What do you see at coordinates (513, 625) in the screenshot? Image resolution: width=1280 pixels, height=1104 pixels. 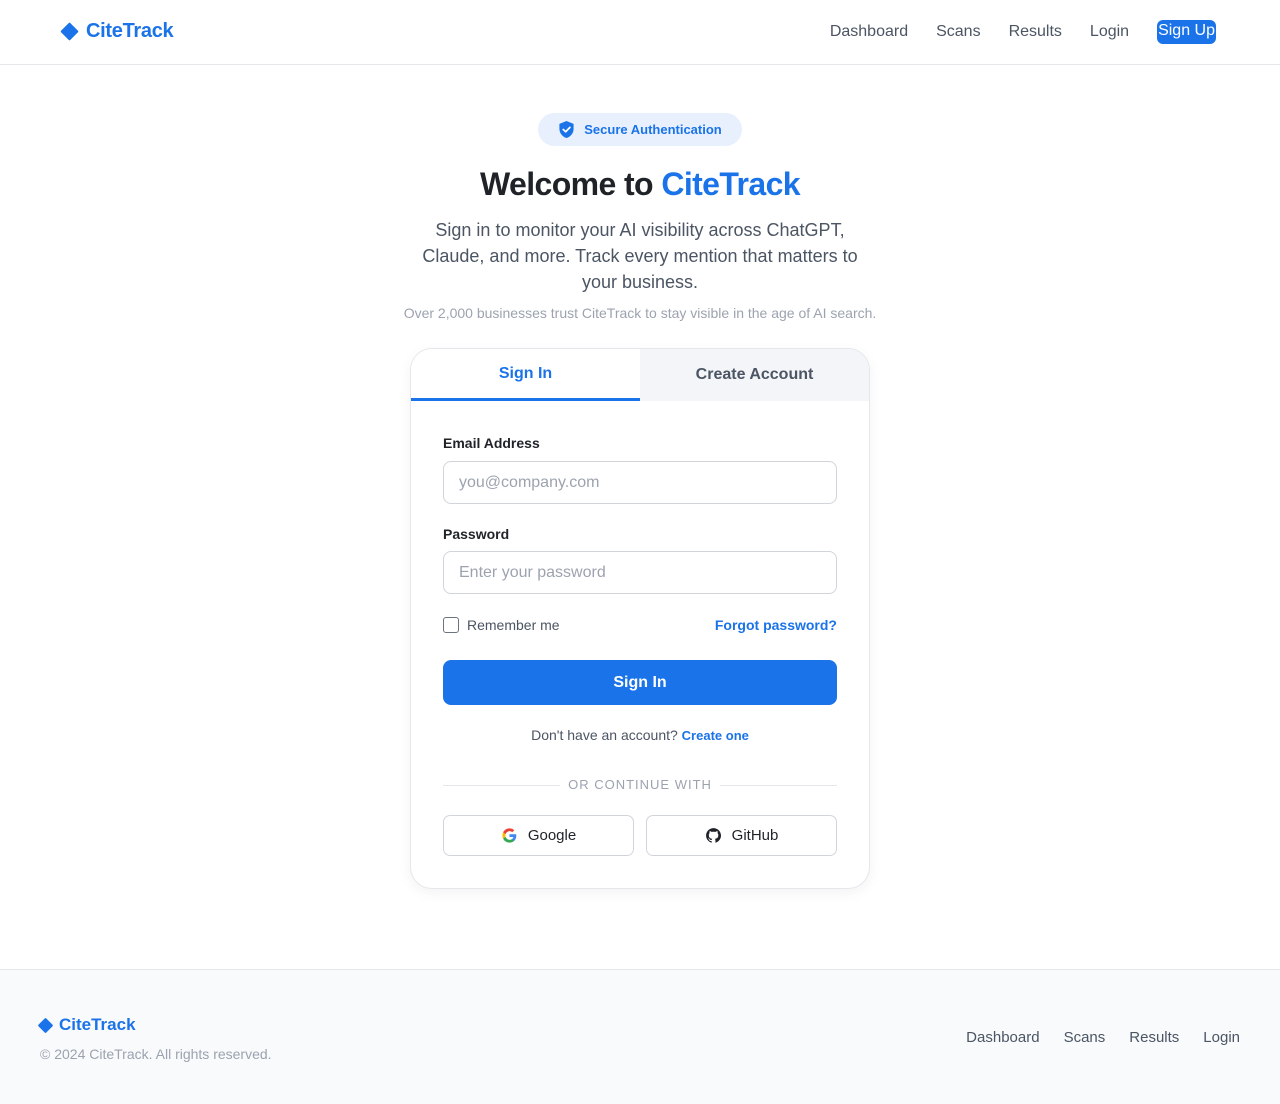 I see `remember-label: Remember me` at bounding box center [513, 625].